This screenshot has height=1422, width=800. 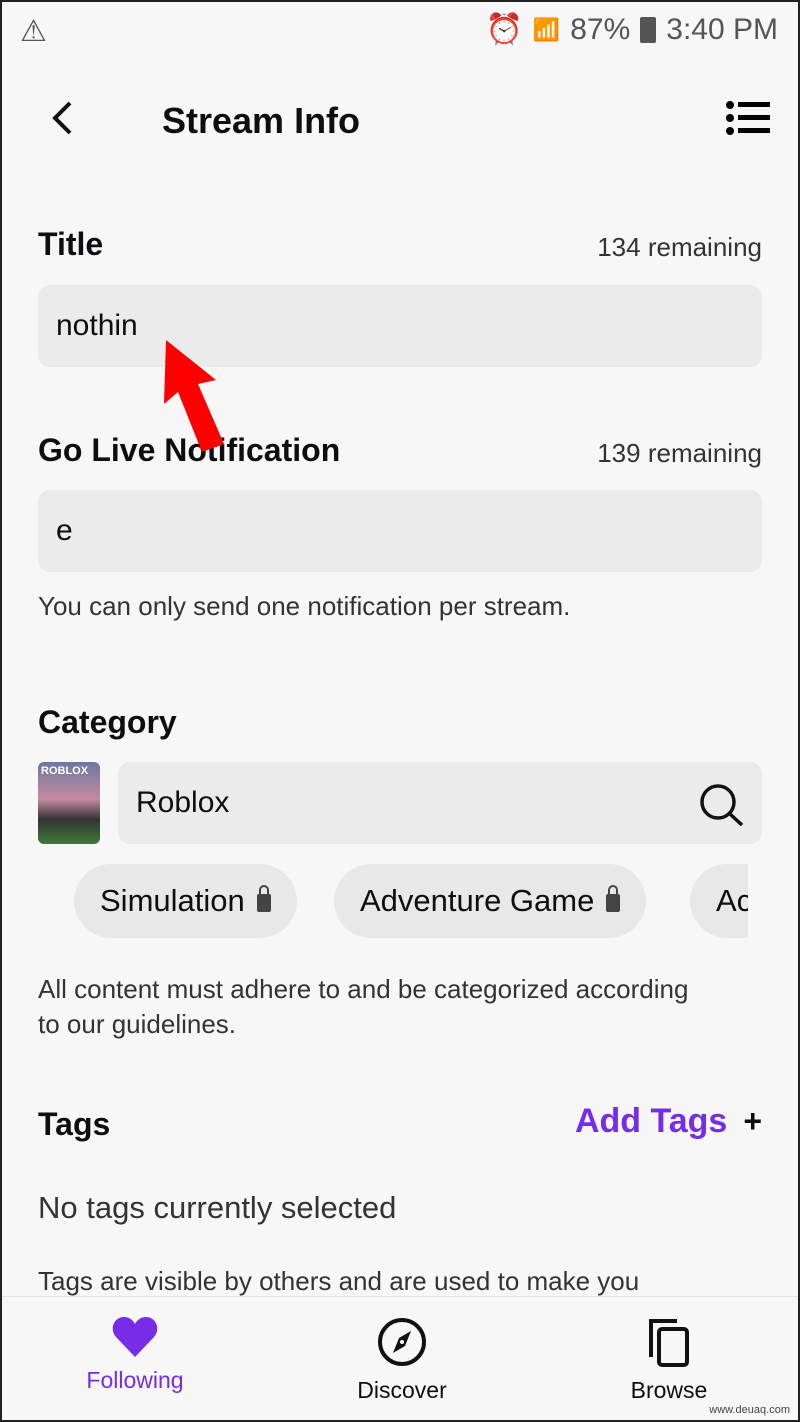 I want to click on tags-label: Tags, so click(x=74, y=1124).